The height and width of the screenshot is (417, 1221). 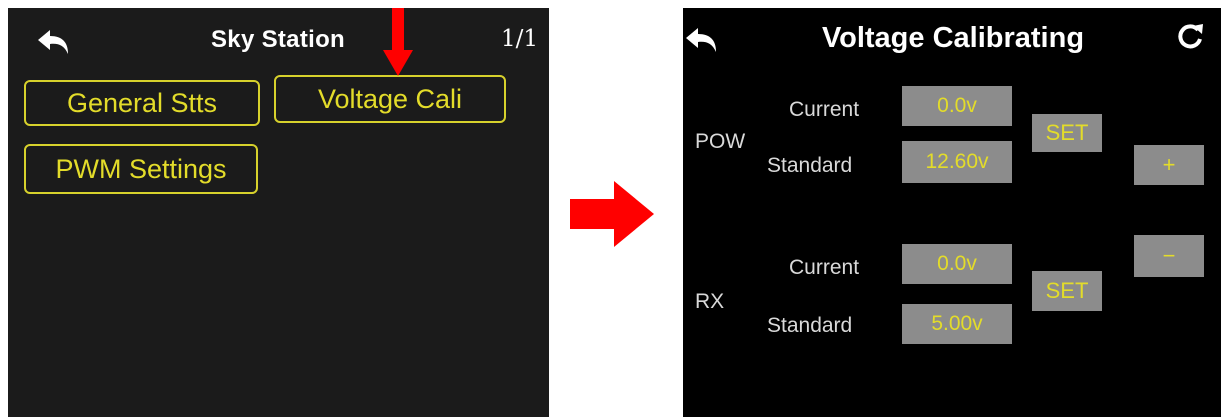 I want to click on pwm-settings-button: PWM Settings, so click(x=141, y=169).